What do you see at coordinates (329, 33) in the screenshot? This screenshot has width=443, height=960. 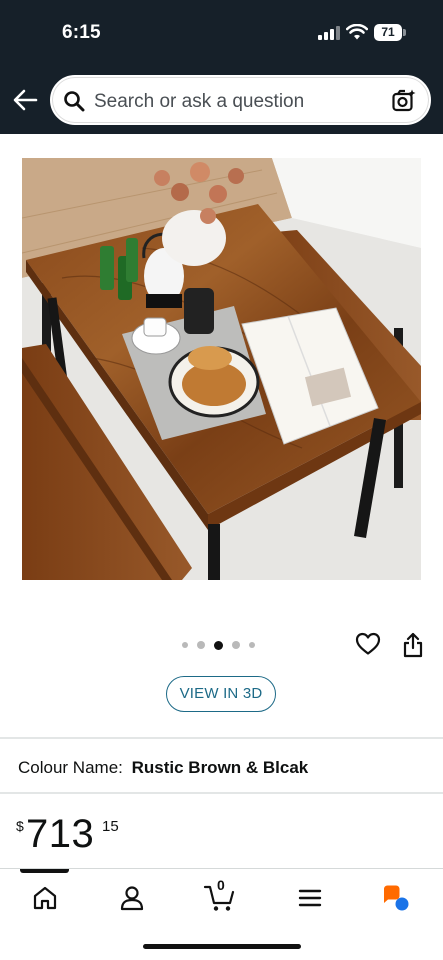 I see `cellular-signal-icon` at bounding box center [329, 33].